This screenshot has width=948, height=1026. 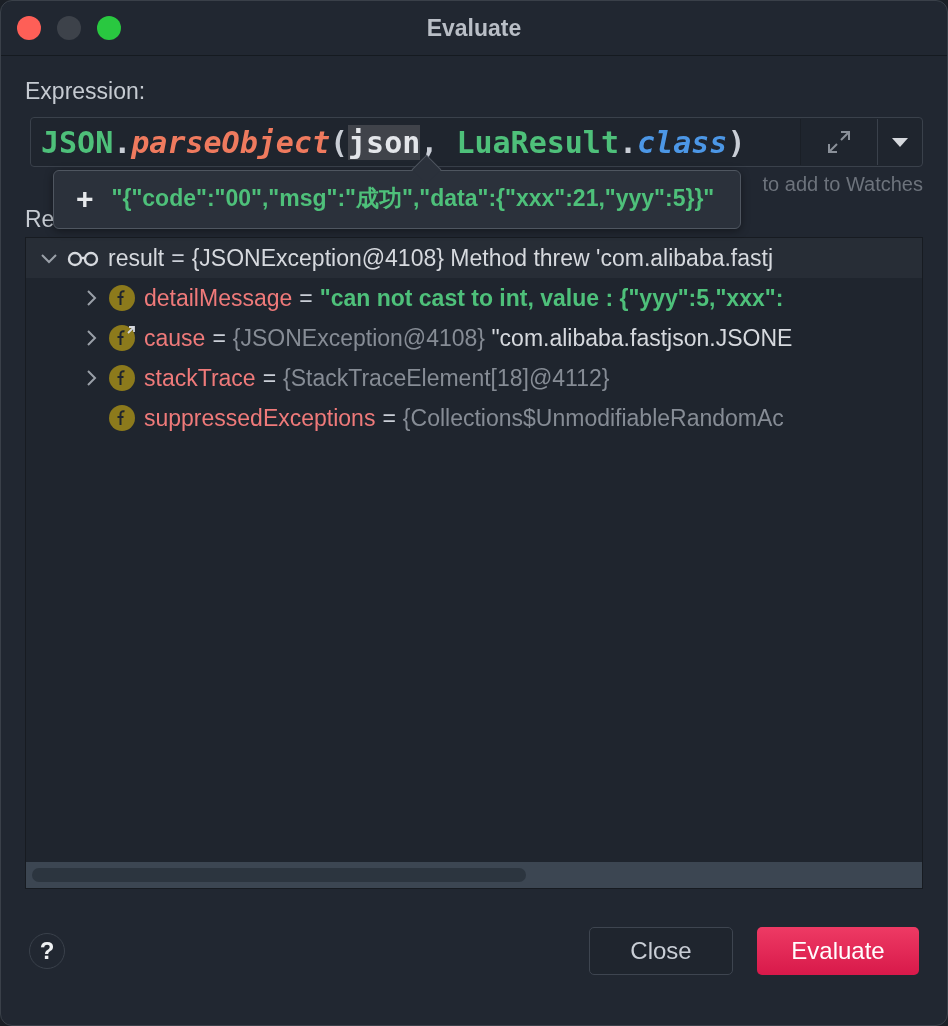 I want to click on evaluate-button: Evaluate, so click(x=838, y=951).